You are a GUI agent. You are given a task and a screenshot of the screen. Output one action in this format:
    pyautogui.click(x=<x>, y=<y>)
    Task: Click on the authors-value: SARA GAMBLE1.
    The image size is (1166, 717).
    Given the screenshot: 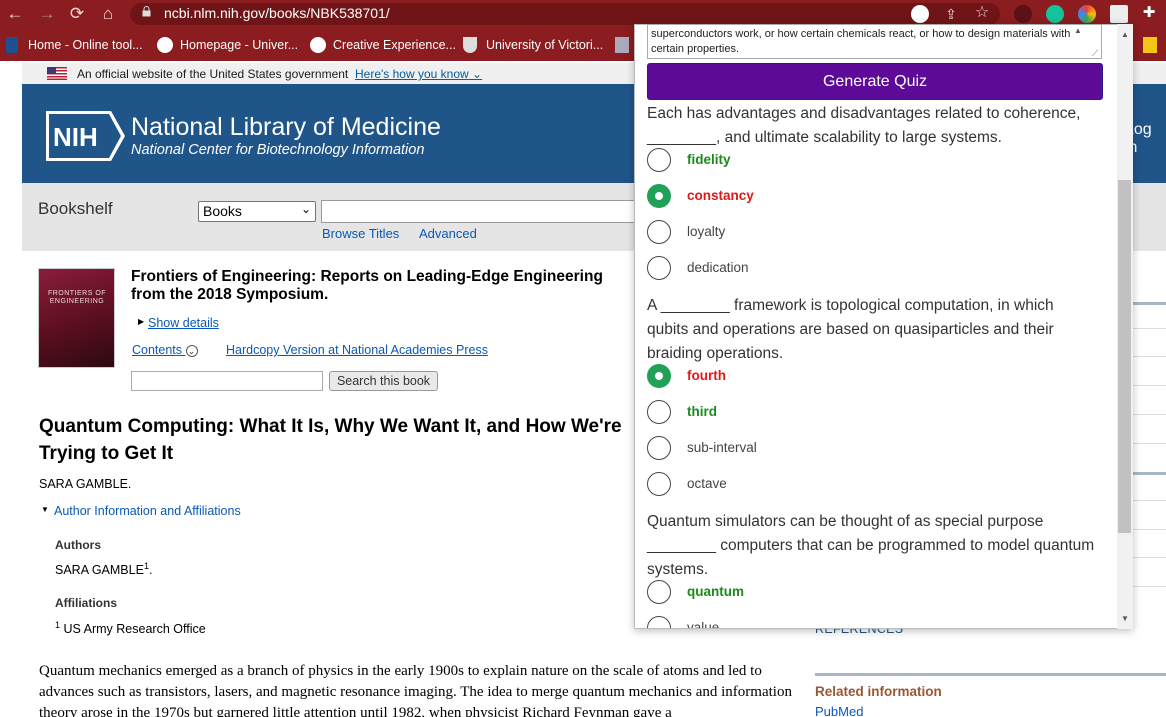 What is the action you would take?
    pyautogui.click(x=104, y=569)
    